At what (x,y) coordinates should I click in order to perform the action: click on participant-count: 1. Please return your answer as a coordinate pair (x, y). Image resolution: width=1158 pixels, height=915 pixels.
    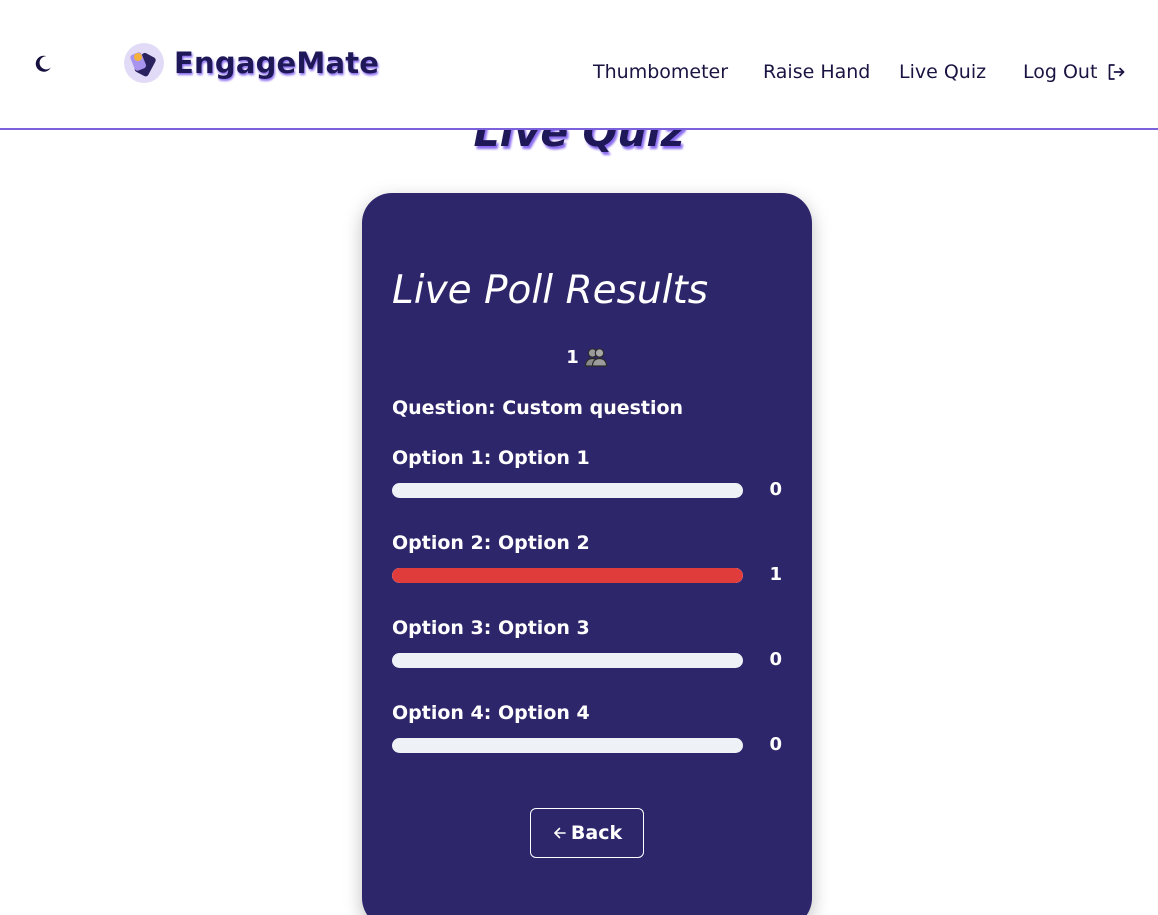
    Looking at the image, I should click on (587, 357).